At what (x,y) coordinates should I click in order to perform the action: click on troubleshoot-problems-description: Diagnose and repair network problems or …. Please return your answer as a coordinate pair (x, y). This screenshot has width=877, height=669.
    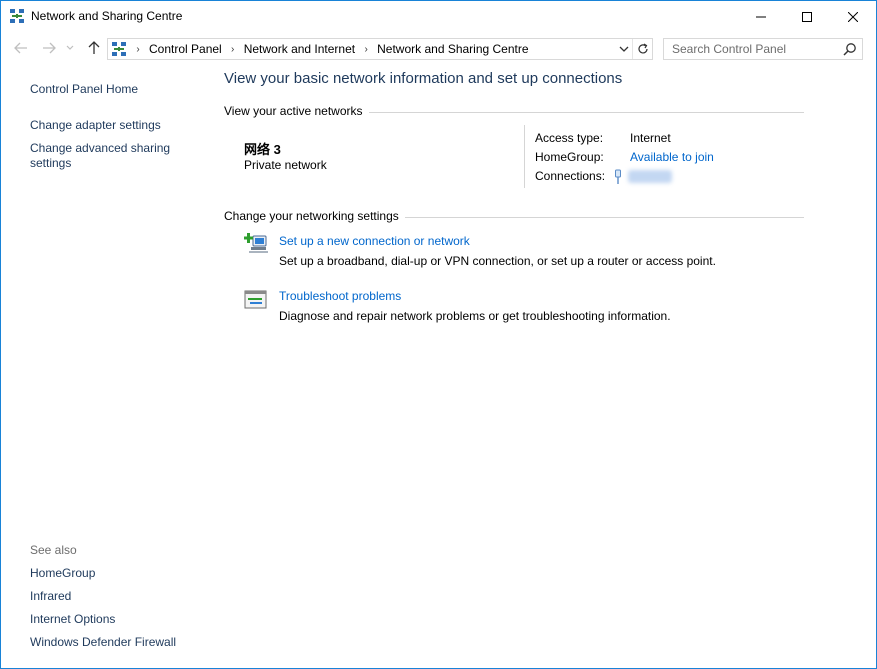
    Looking at the image, I should click on (475, 316).